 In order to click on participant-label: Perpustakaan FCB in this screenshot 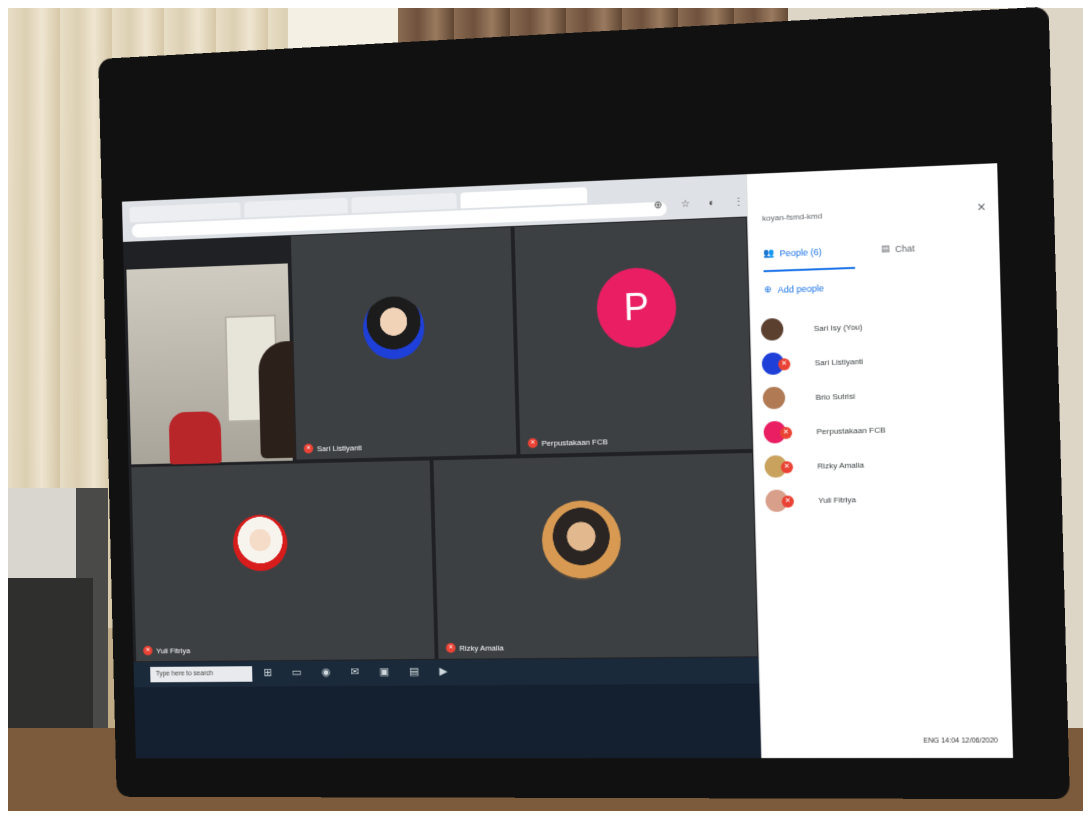, I will do `click(574, 442)`.